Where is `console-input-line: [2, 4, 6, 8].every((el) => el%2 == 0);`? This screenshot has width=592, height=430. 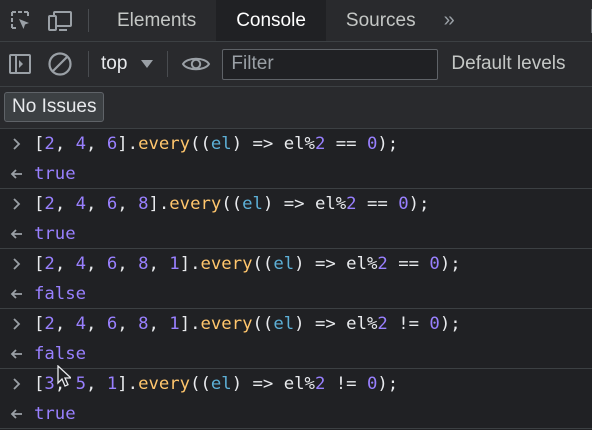 console-input-line: [2, 4, 6, 8].every((el) => el%2 == 0); is located at coordinates (296, 204).